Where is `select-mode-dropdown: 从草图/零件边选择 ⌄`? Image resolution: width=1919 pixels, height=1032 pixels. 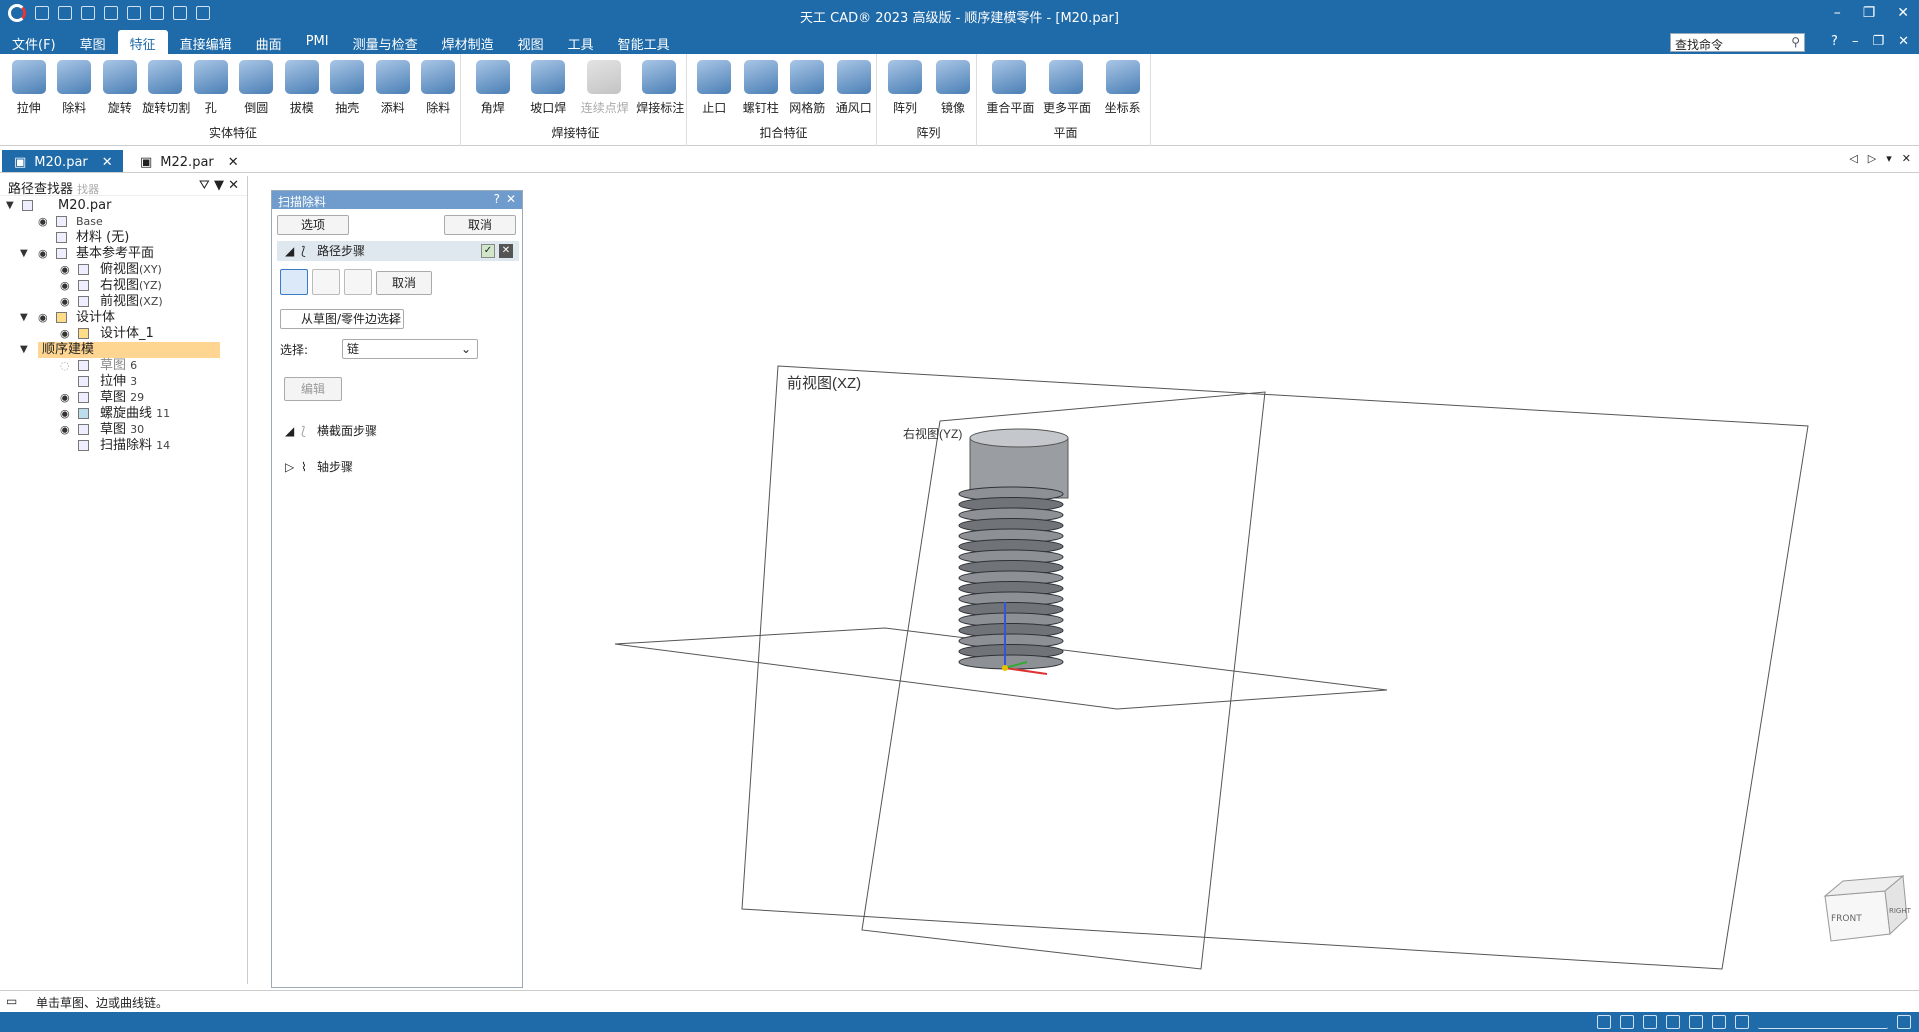
select-mode-dropdown: 从草图/零件边选择 ⌄ is located at coordinates (342, 319).